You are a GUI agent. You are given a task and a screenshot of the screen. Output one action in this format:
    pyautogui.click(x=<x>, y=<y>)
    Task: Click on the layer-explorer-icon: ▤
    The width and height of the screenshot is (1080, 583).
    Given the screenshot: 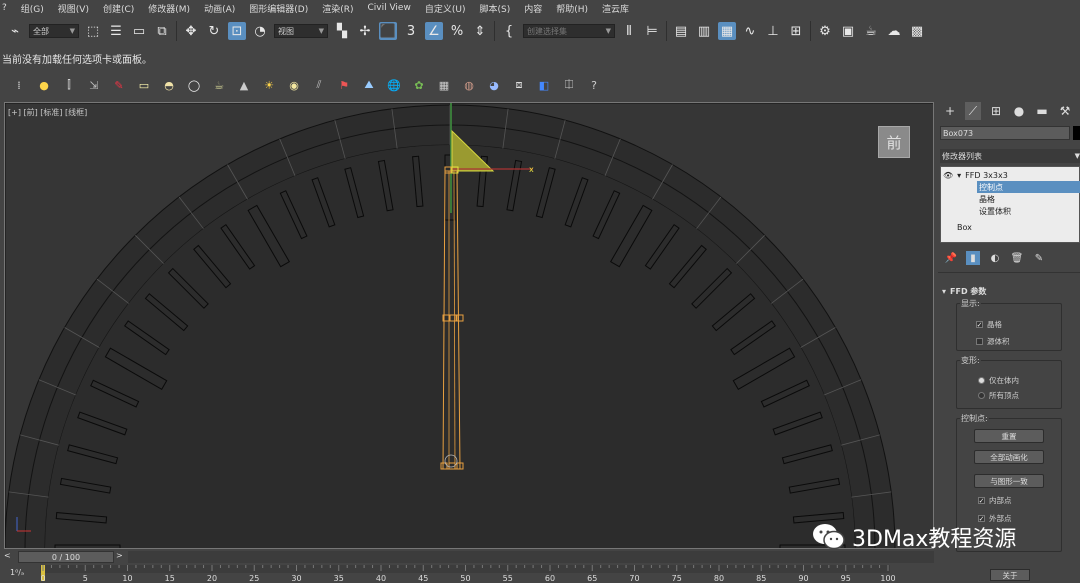 What is the action you would take?
    pyautogui.click(x=681, y=31)
    